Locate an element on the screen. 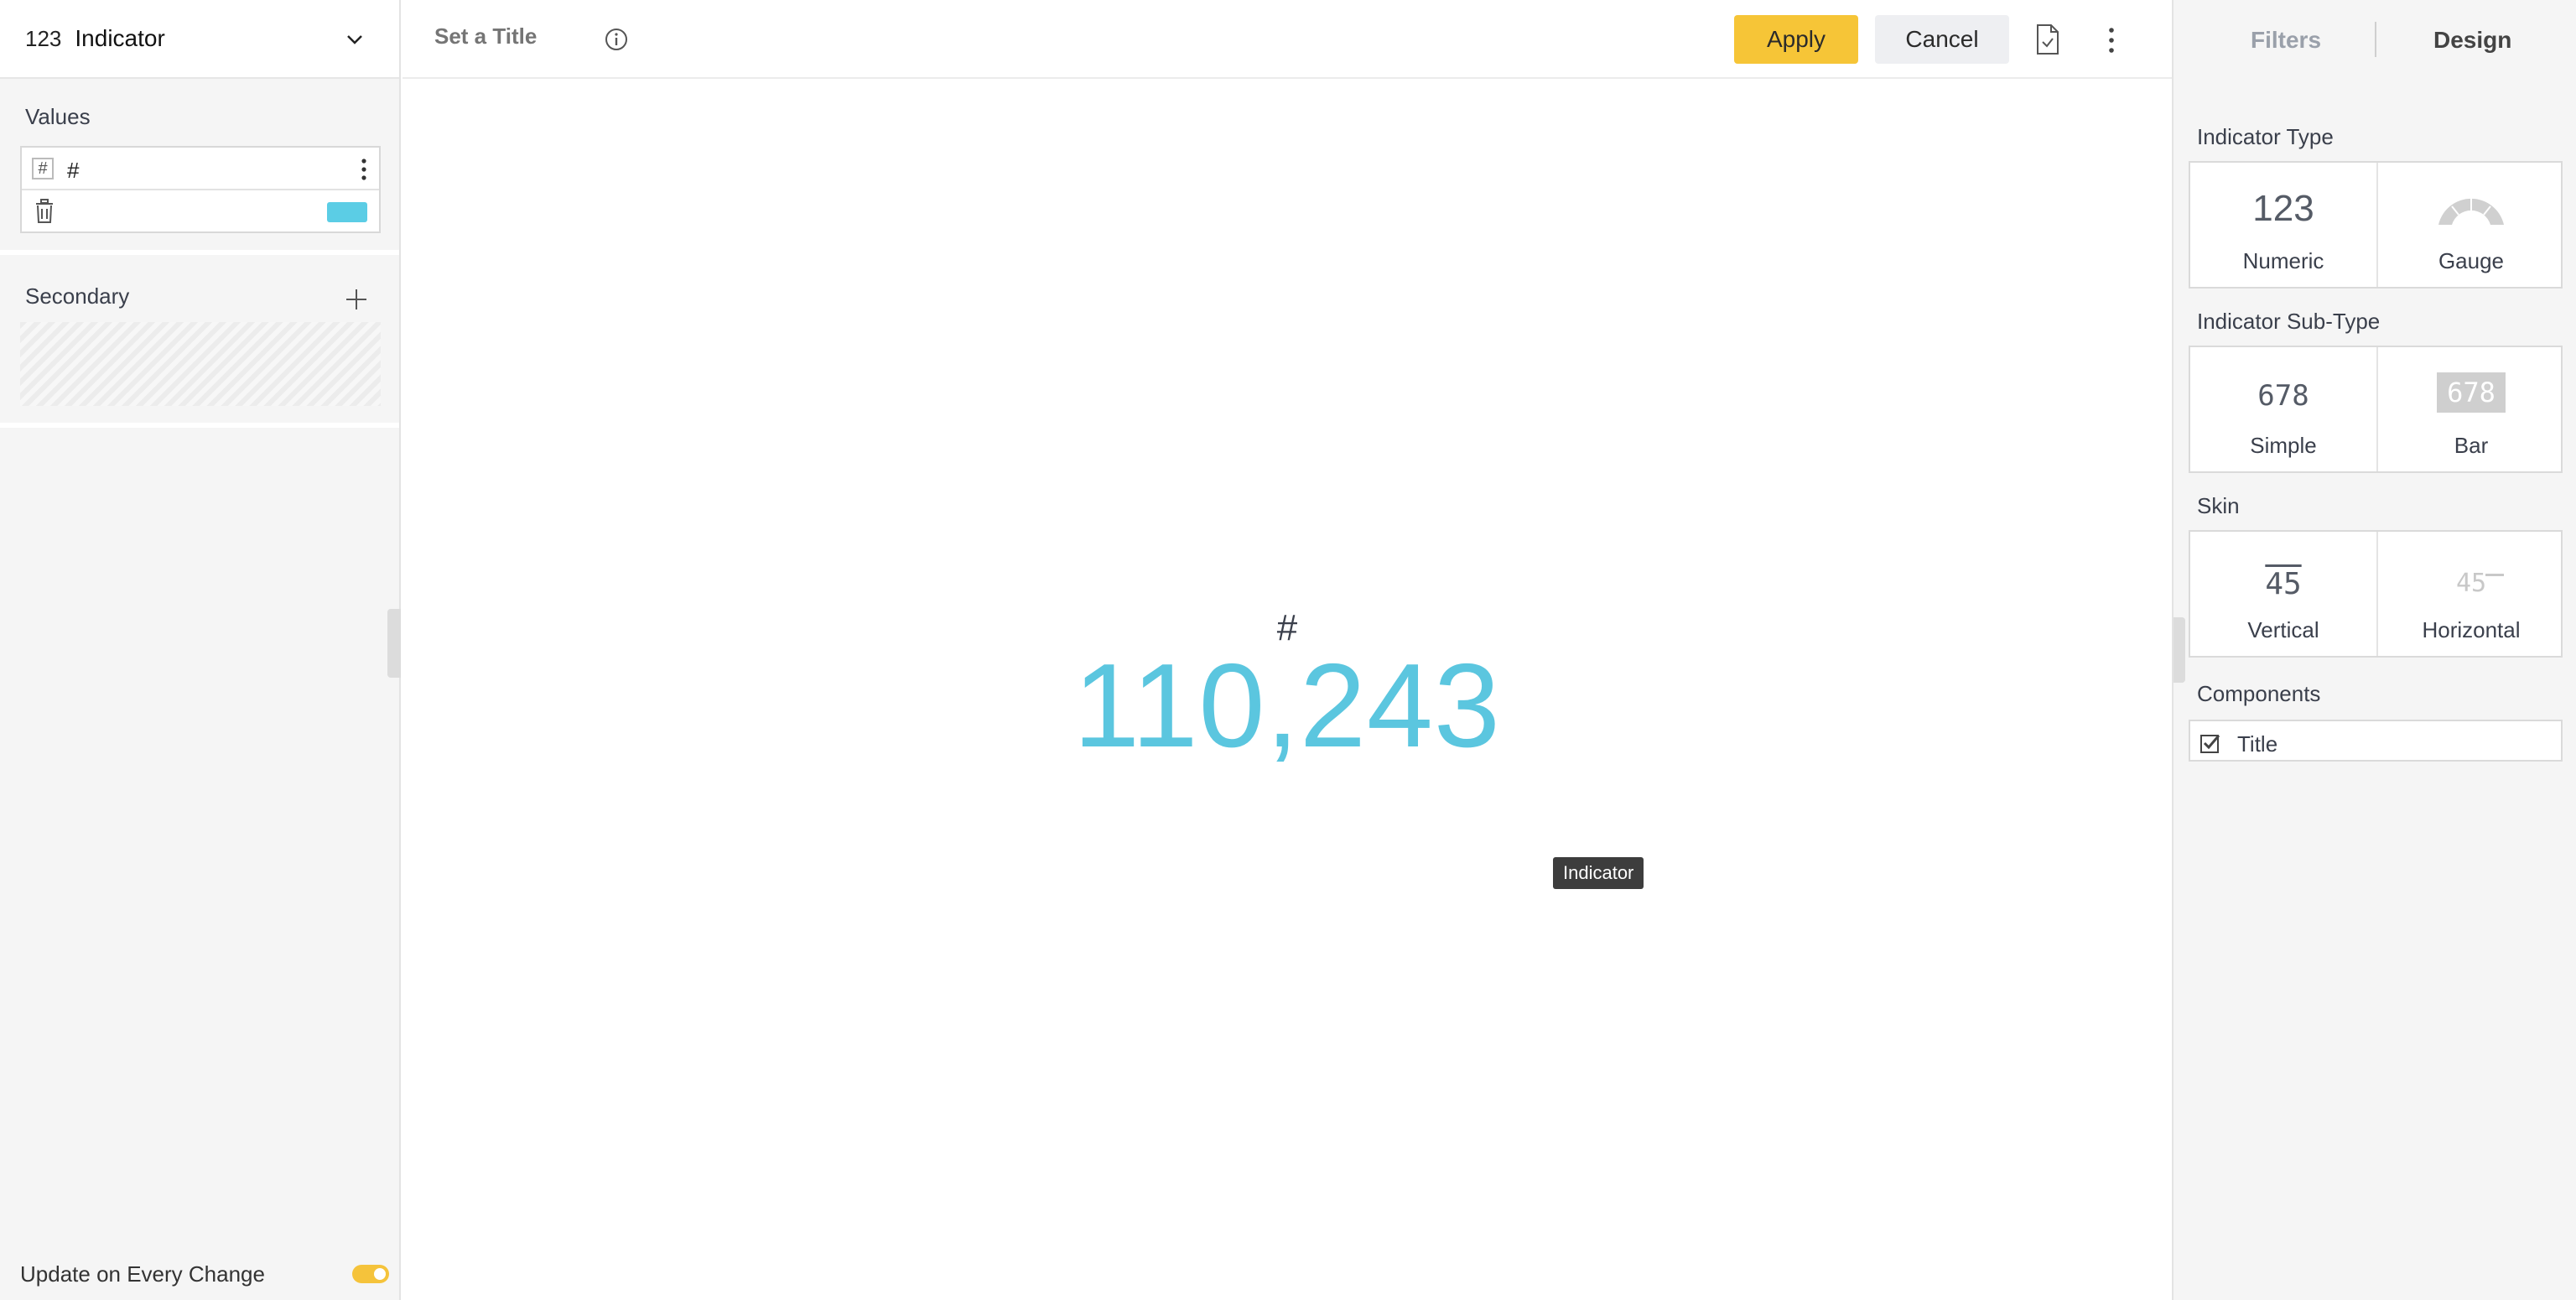 This screenshot has height=1300, width=2576. secondary-drop-zone is located at coordinates (200, 364).